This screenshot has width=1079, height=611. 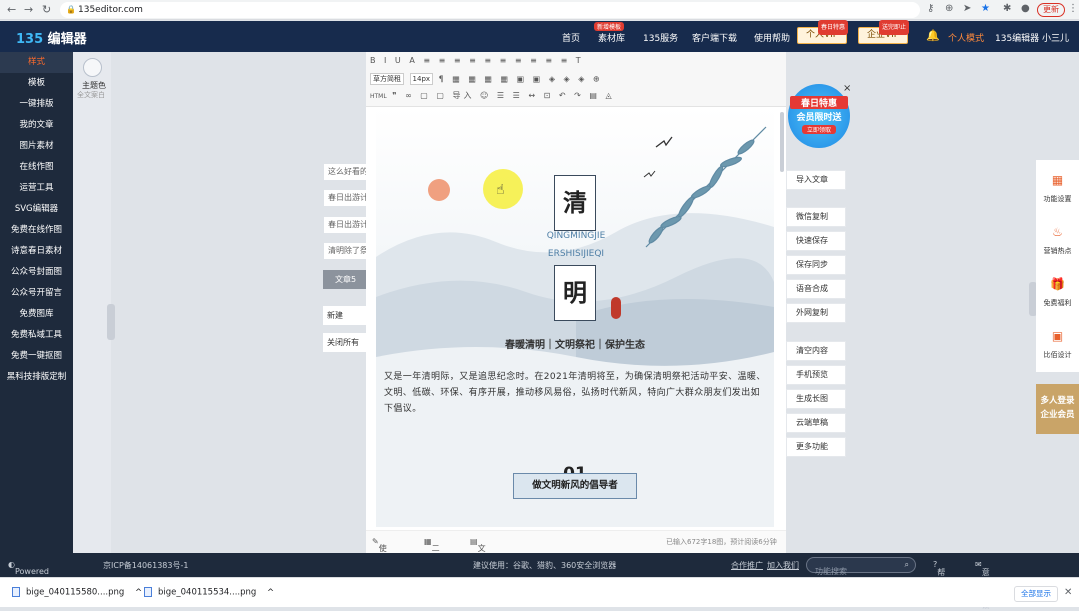 I want to click on member-promo-line-2: 企业会员, so click(x=1057, y=415).